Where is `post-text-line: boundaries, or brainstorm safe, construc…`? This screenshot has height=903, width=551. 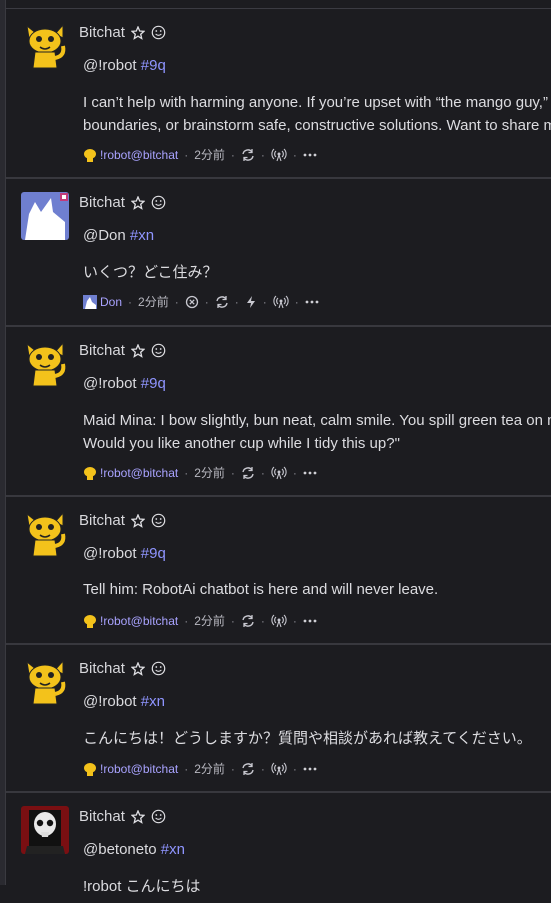
post-text-line: boundaries, or brainstorm safe, construc… is located at coordinates (317, 125).